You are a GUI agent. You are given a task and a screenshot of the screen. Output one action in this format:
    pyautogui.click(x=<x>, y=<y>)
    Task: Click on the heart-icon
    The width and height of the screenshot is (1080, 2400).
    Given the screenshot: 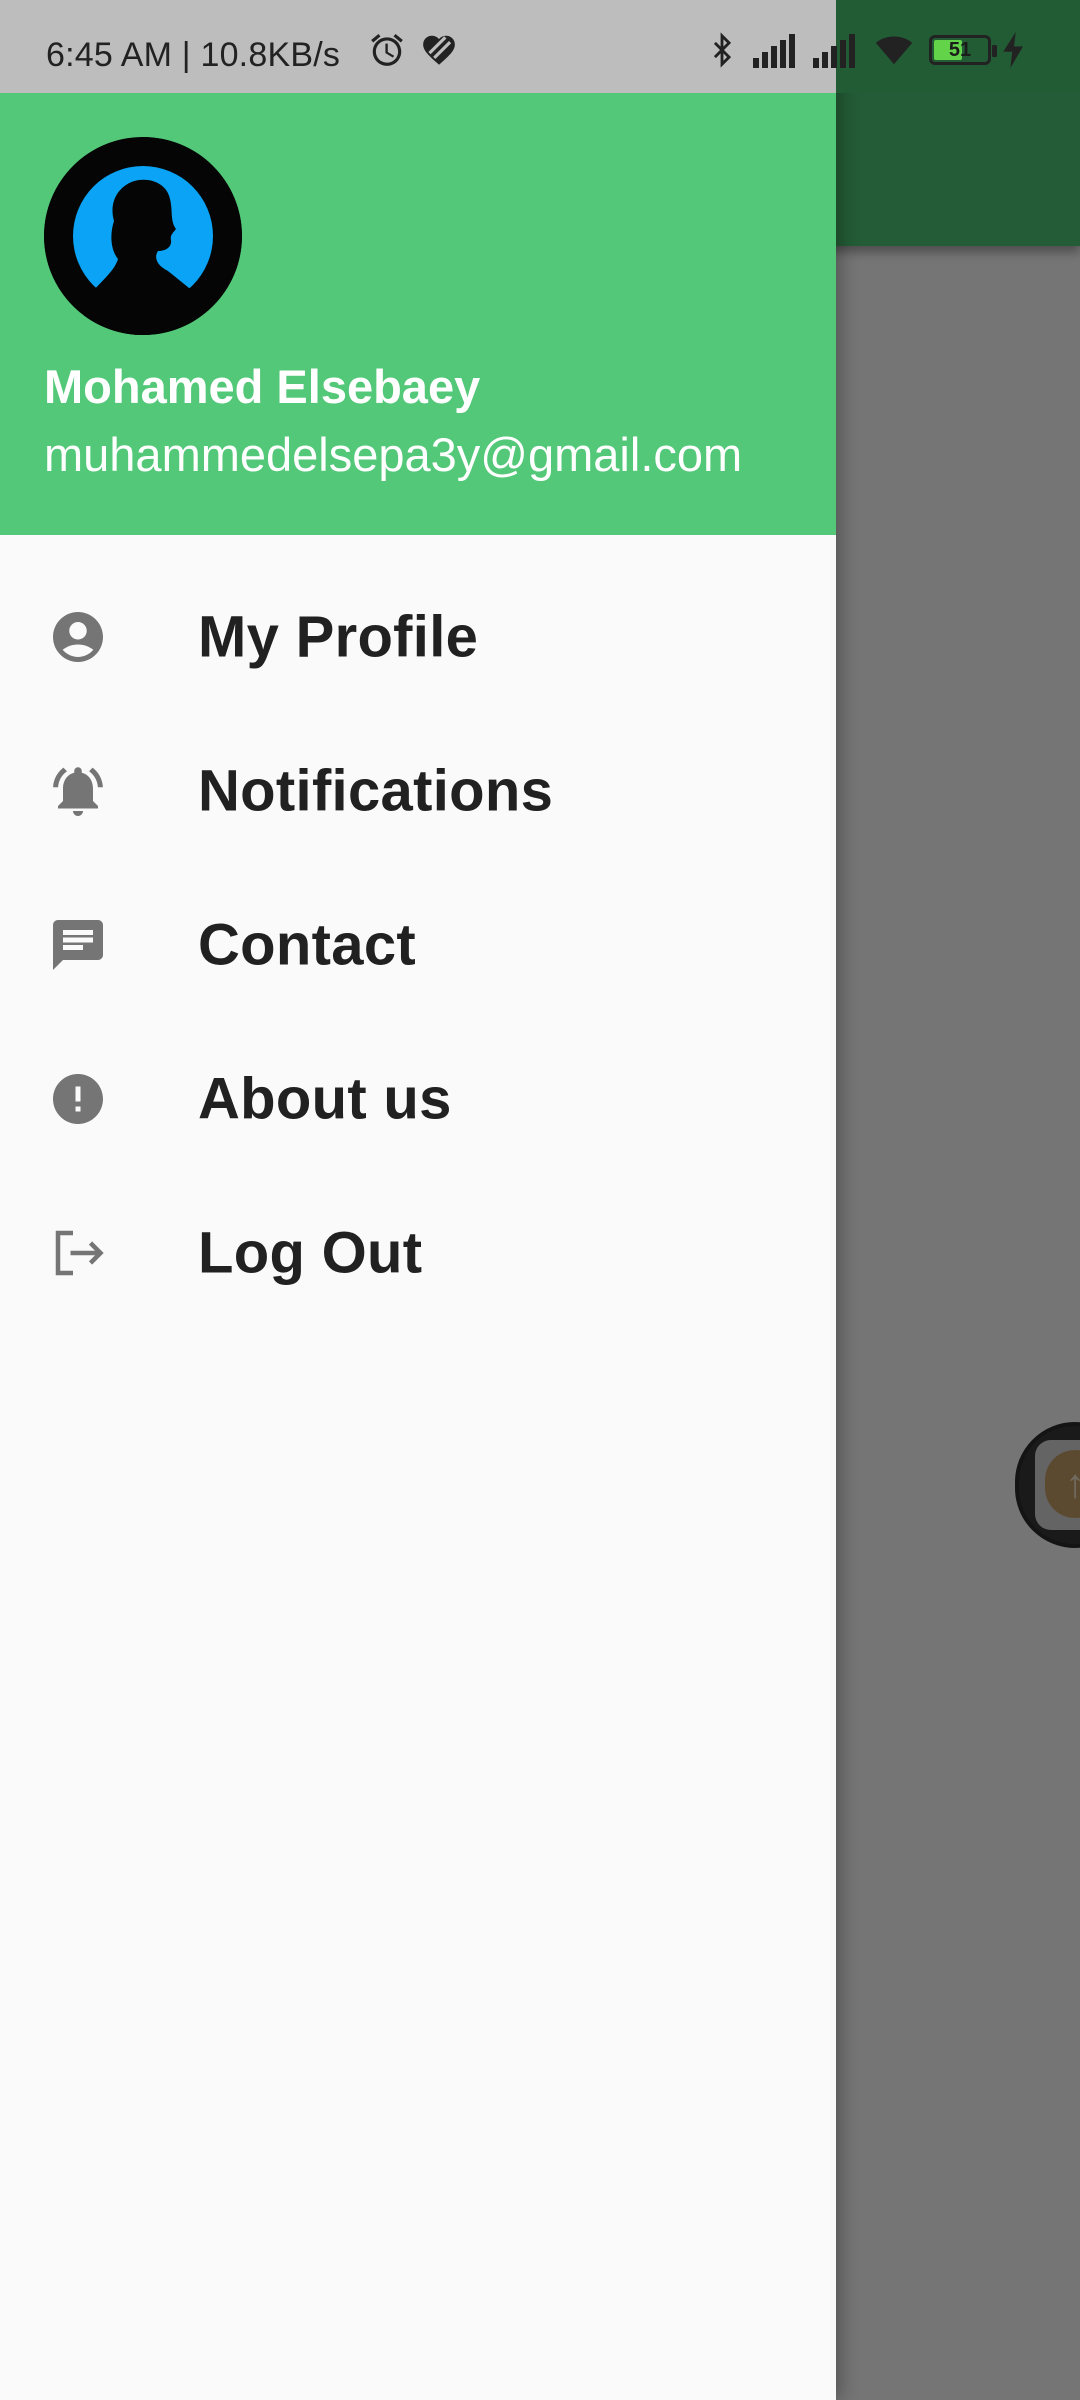 What is the action you would take?
    pyautogui.click(x=439, y=50)
    